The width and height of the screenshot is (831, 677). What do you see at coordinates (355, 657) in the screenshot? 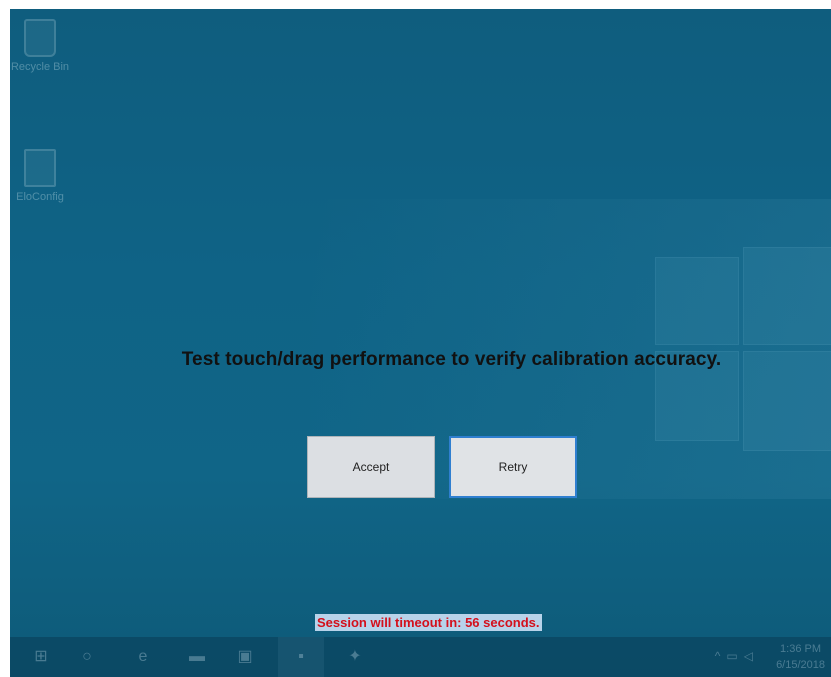
I see `settings-icon: ✦` at bounding box center [355, 657].